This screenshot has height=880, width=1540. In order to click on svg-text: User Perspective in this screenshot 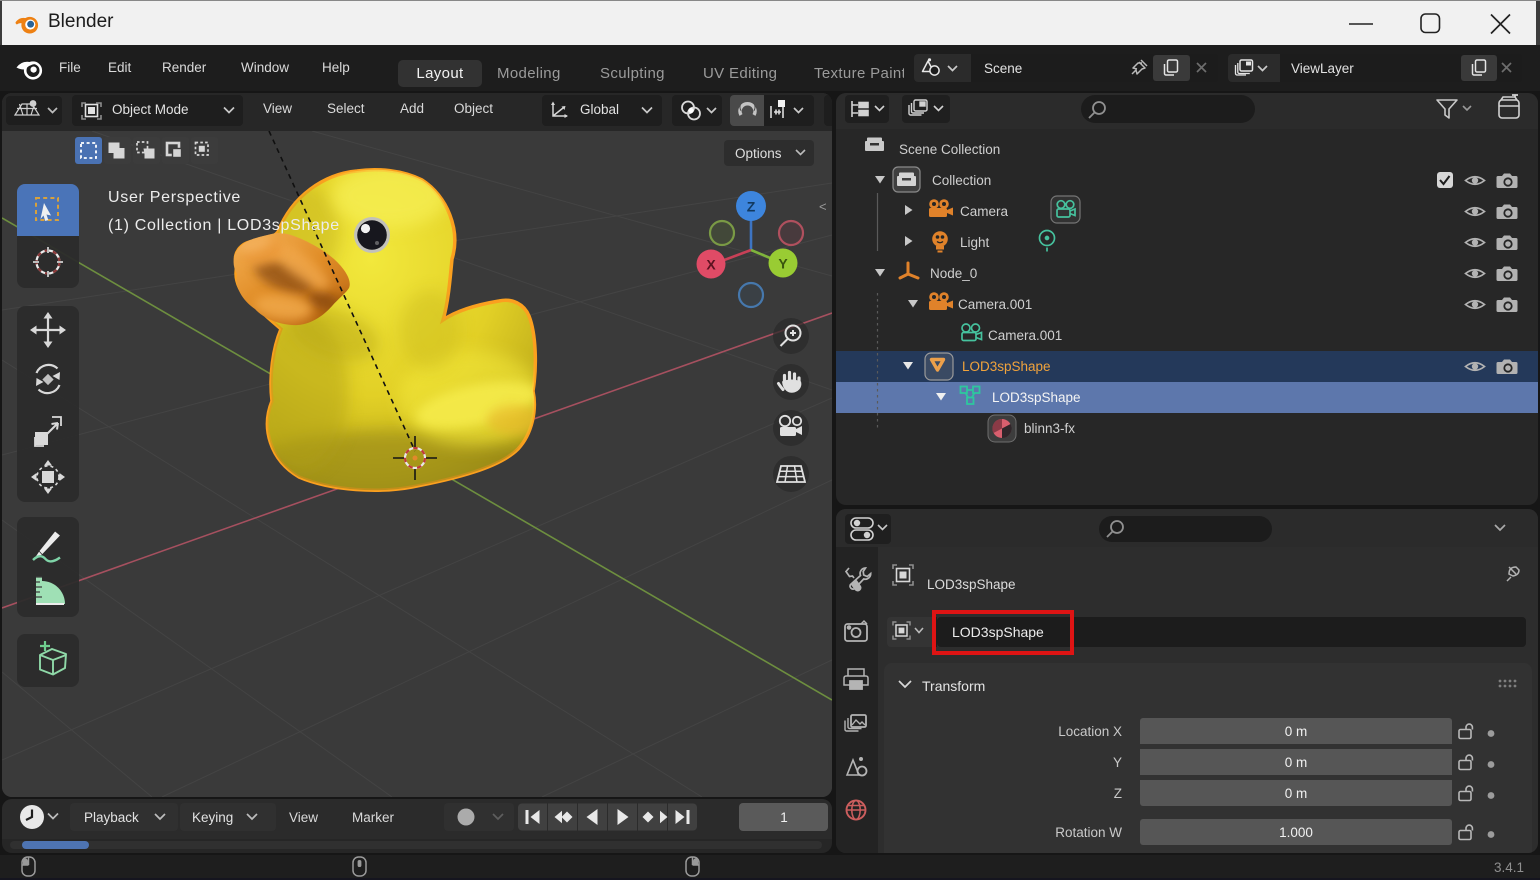, I will do `click(174, 197)`.